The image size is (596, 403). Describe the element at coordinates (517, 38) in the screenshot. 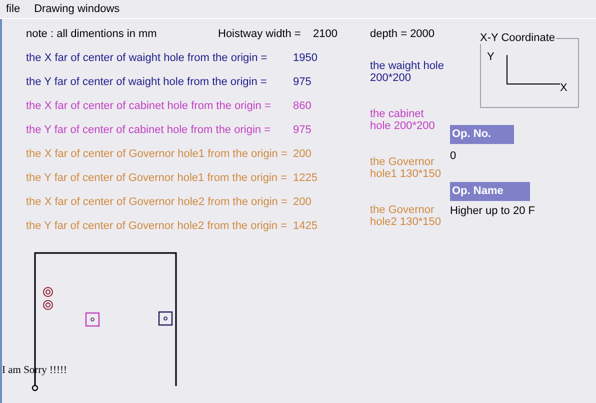

I see `coordinate-title: X-Y Coordinate` at that location.